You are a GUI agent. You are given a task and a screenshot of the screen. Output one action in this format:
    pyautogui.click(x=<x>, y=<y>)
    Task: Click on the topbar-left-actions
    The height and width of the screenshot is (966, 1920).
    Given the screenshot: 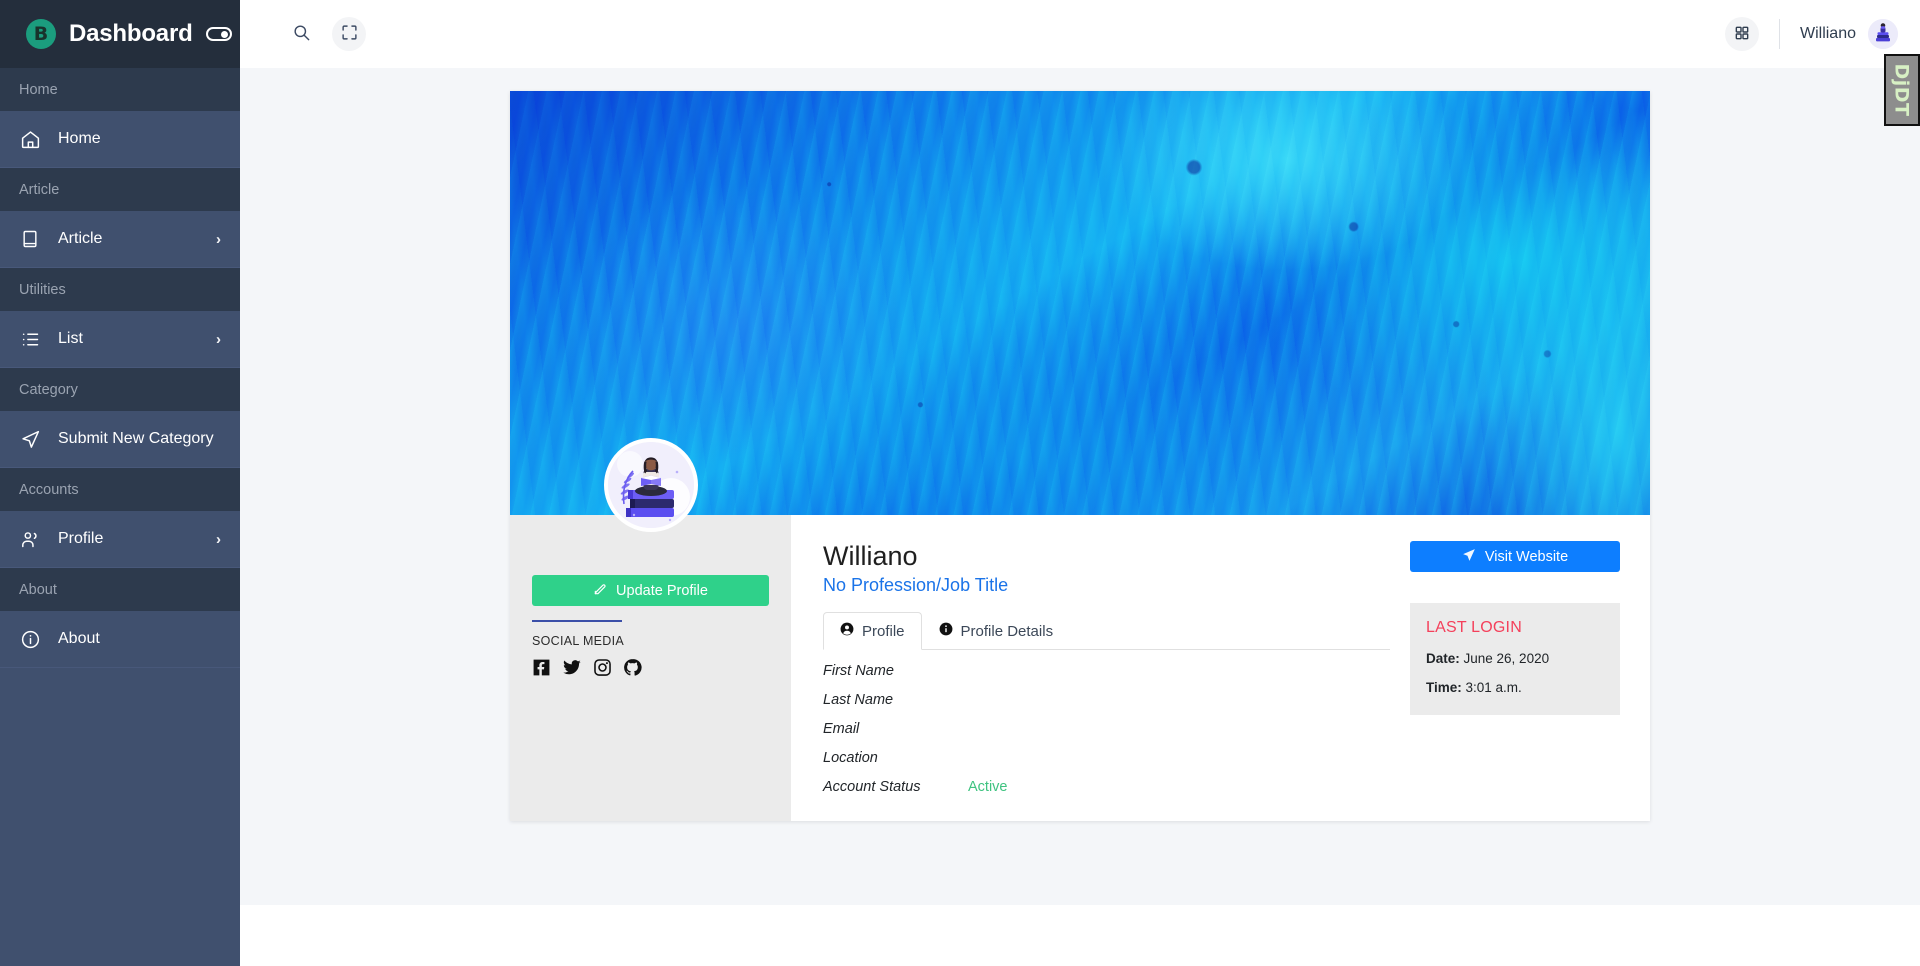 What is the action you would take?
    pyautogui.click(x=325, y=34)
    